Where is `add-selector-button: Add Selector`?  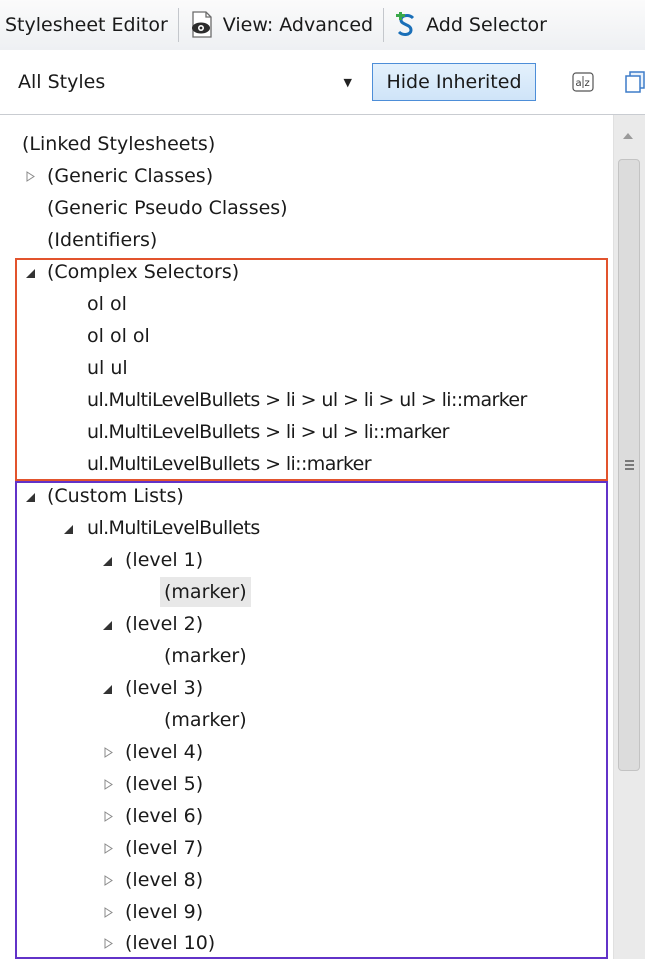 add-selector-button: Add Selector is located at coordinates (470, 25).